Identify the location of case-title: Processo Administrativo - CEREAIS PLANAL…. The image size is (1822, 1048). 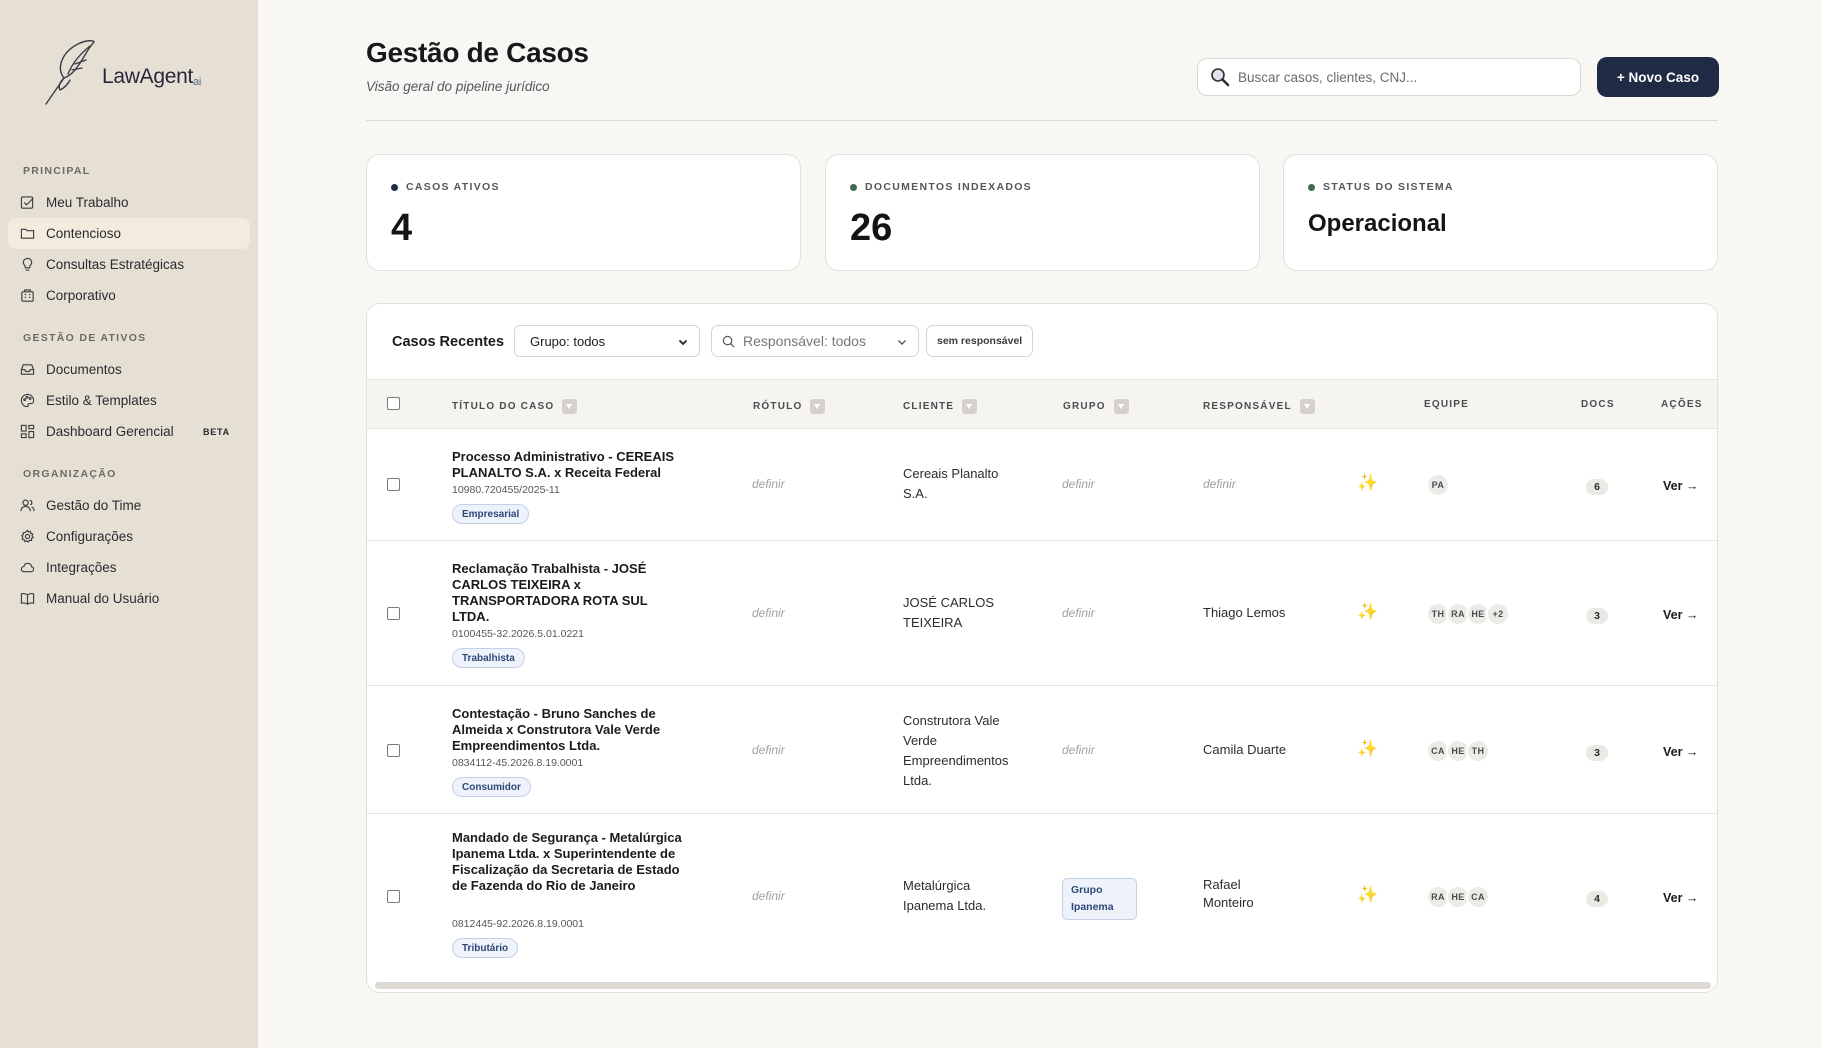
(572, 465).